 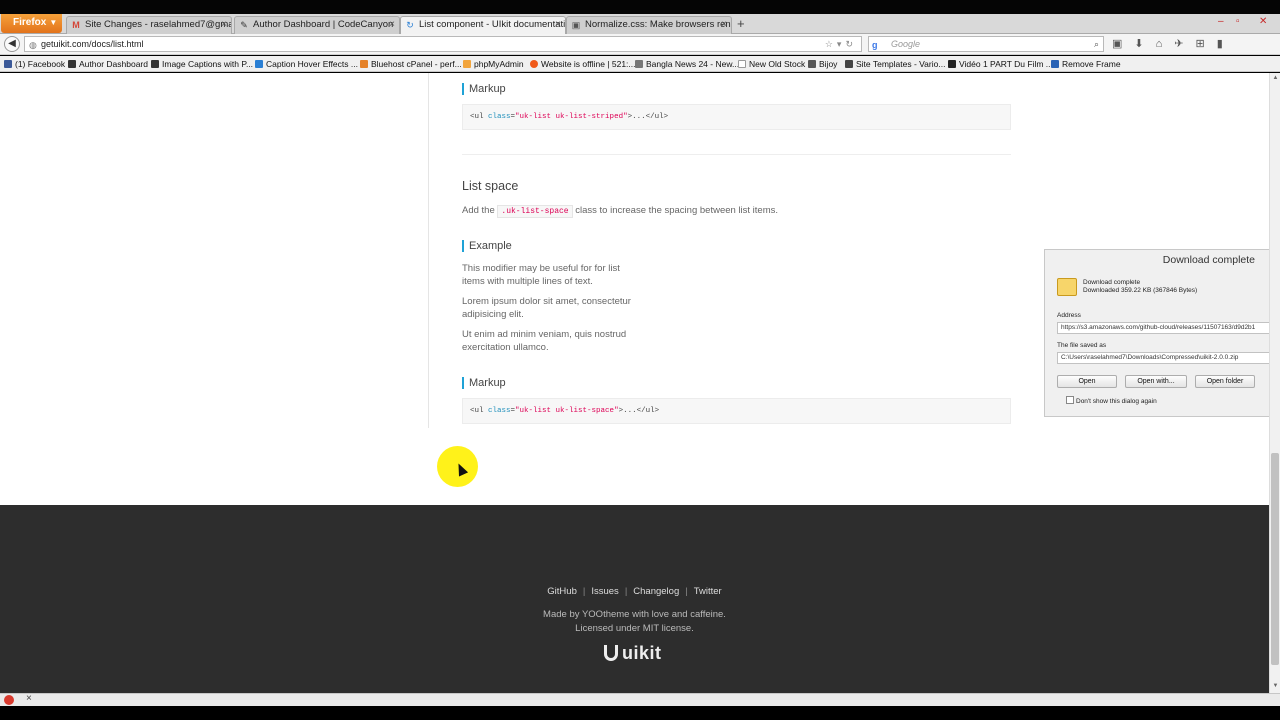 I want to click on bookmark-item: New Old Stock, so click(x=771, y=64).